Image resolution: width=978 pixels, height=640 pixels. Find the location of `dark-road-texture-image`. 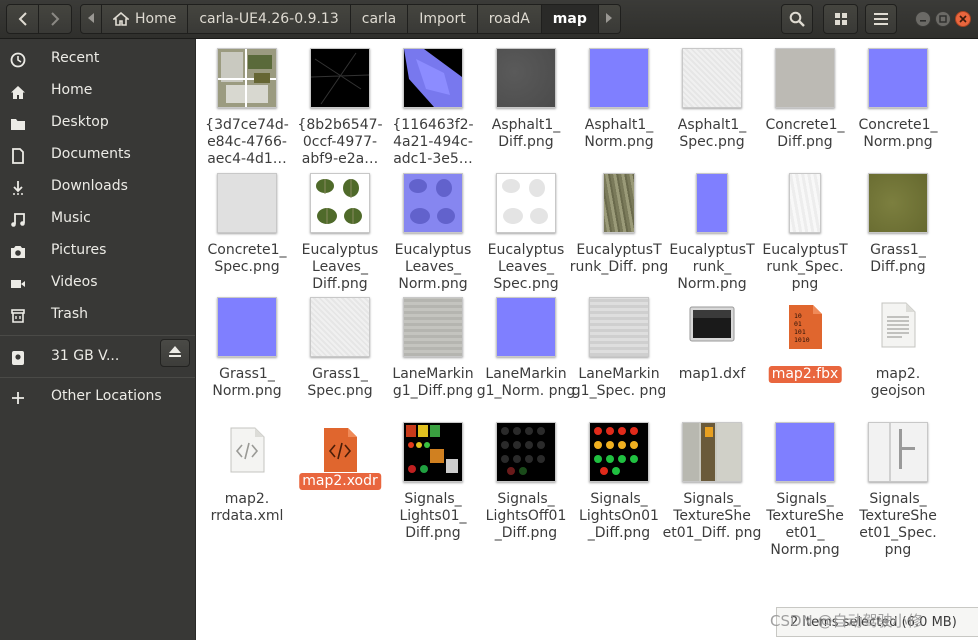

dark-road-texture-image is located at coordinates (340, 78).